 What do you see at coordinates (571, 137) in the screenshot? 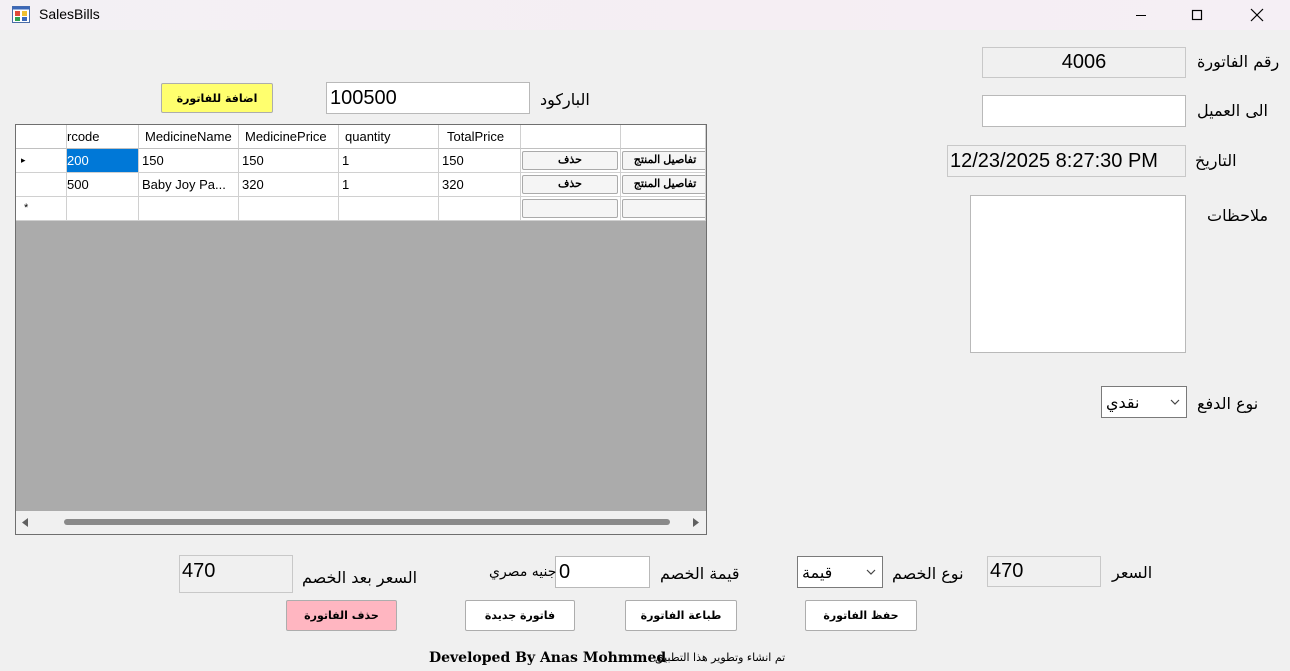
I see `column-header-delete` at bounding box center [571, 137].